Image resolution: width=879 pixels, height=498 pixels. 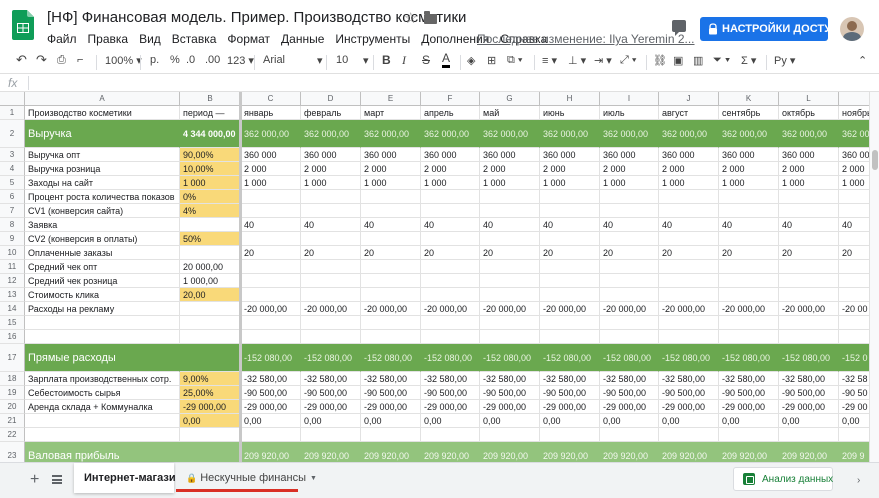 What do you see at coordinates (240, 60) in the screenshot?
I see `number-format-select: 123 ▾` at bounding box center [240, 60].